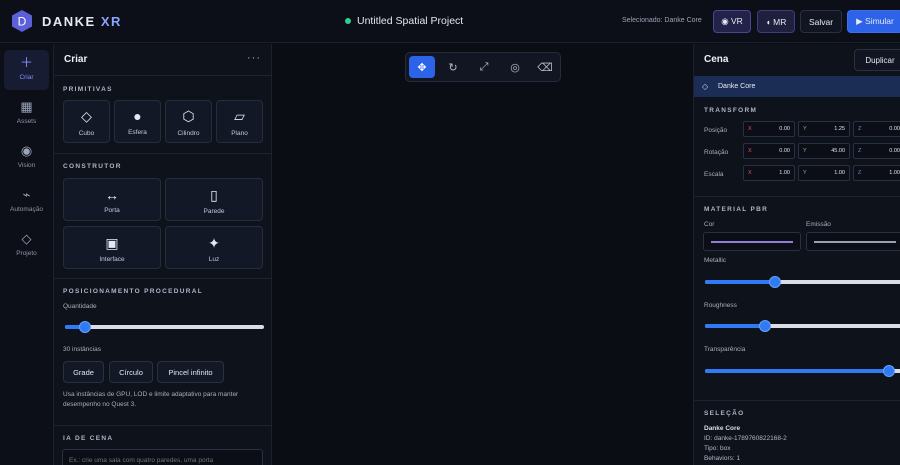 The height and width of the screenshot is (465, 900). I want to click on position-z-field: Z 0.00, so click(876, 129).